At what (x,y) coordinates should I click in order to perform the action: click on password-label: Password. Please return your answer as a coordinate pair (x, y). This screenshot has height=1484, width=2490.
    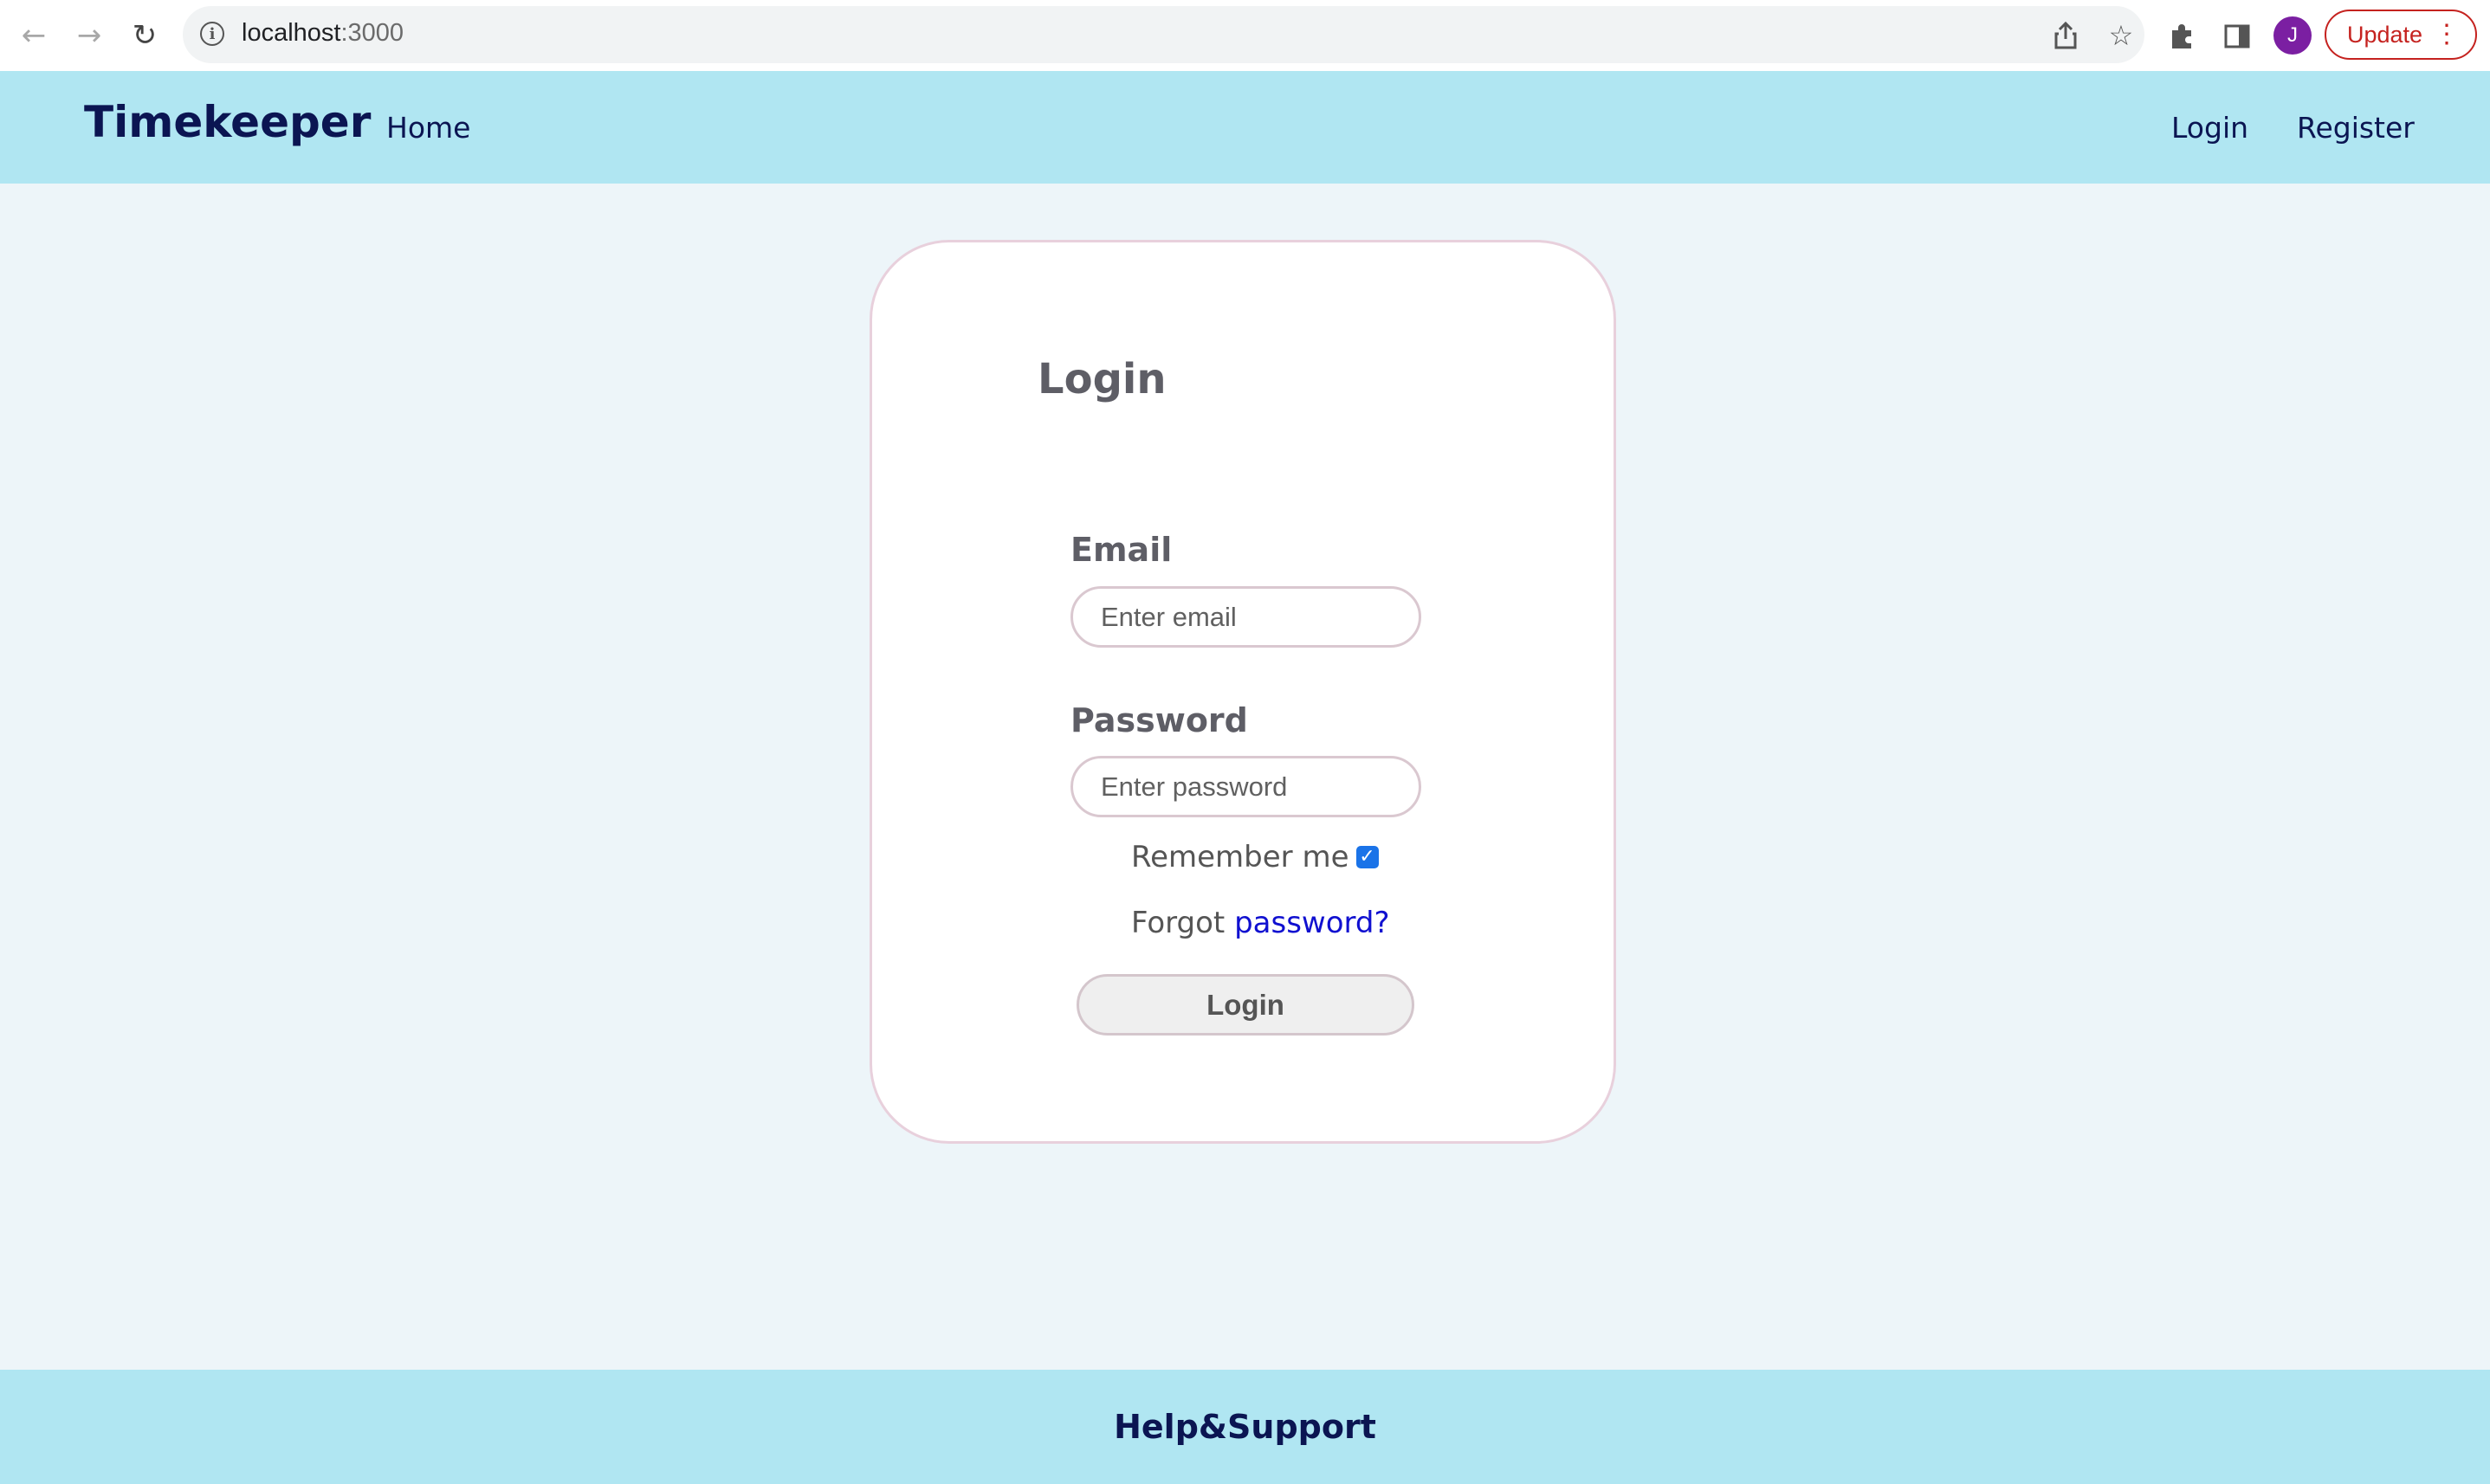
    Looking at the image, I should click on (1159, 720).